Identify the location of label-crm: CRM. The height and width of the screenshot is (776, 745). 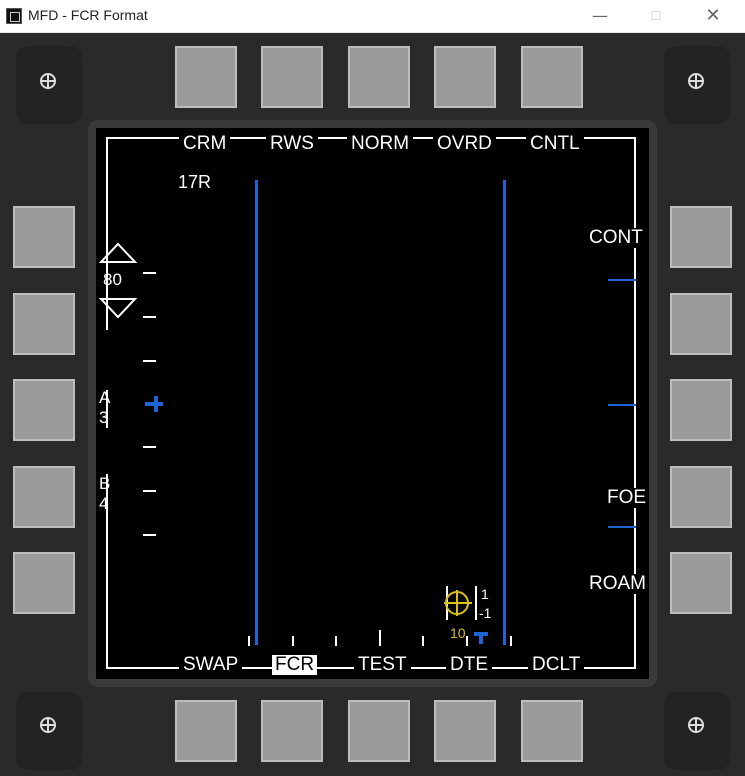
(205, 144).